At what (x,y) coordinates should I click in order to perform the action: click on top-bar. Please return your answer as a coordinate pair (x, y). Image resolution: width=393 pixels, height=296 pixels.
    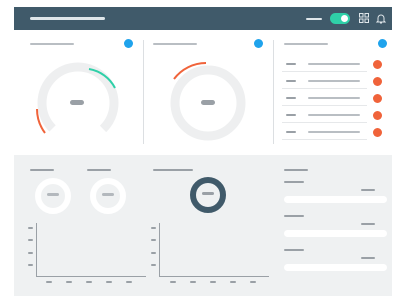
    Looking at the image, I should click on (203, 18).